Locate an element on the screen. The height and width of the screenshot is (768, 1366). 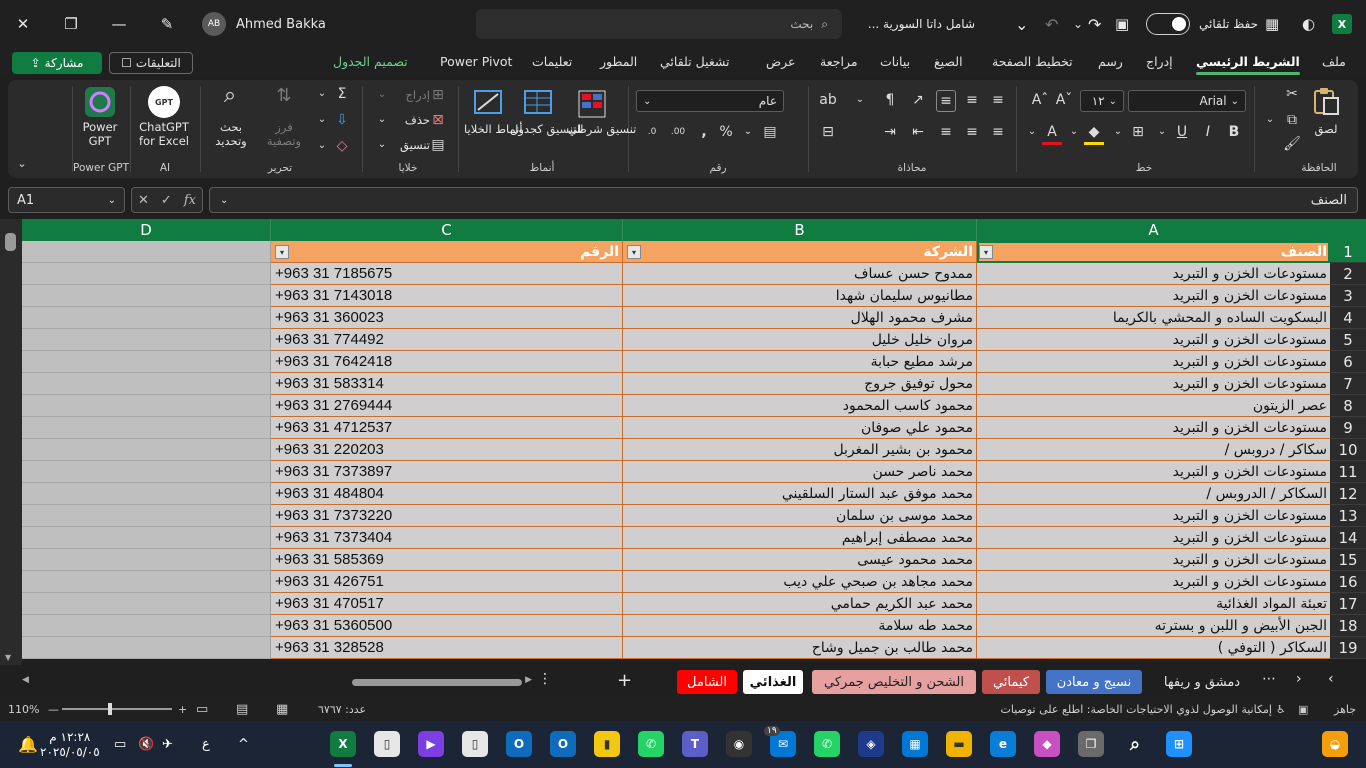
insert-cells-icon: ⊞ is located at coordinates (438, 95).